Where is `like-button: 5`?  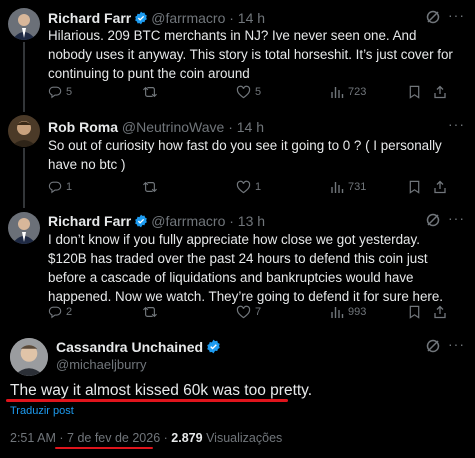
like-button: 5 is located at coordinates (248, 92).